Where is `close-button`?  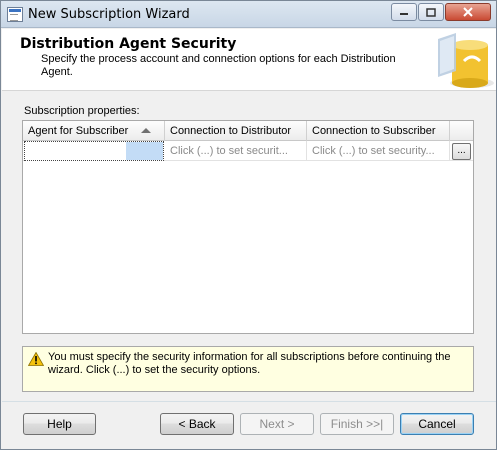 close-button is located at coordinates (468, 12).